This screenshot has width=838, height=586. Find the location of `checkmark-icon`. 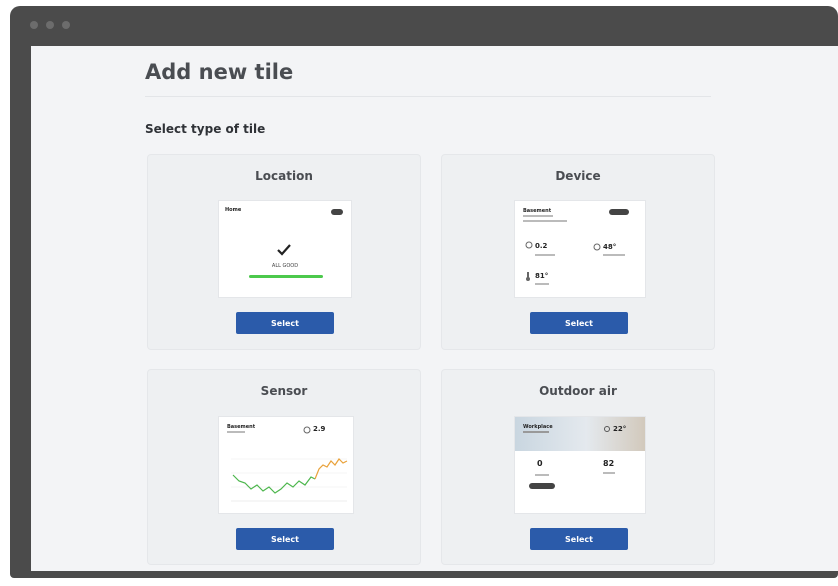

checkmark-icon is located at coordinates (284, 250).